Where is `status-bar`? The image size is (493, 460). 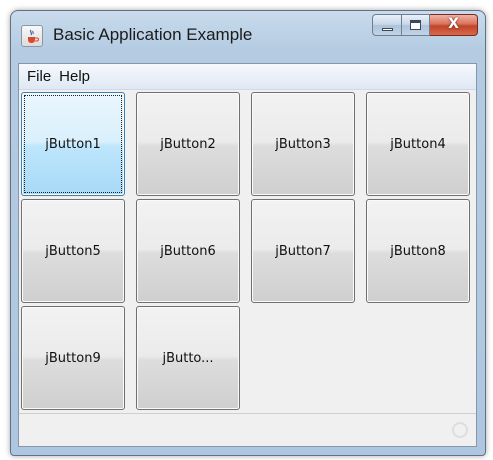 status-bar is located at coordinates (247, 429).